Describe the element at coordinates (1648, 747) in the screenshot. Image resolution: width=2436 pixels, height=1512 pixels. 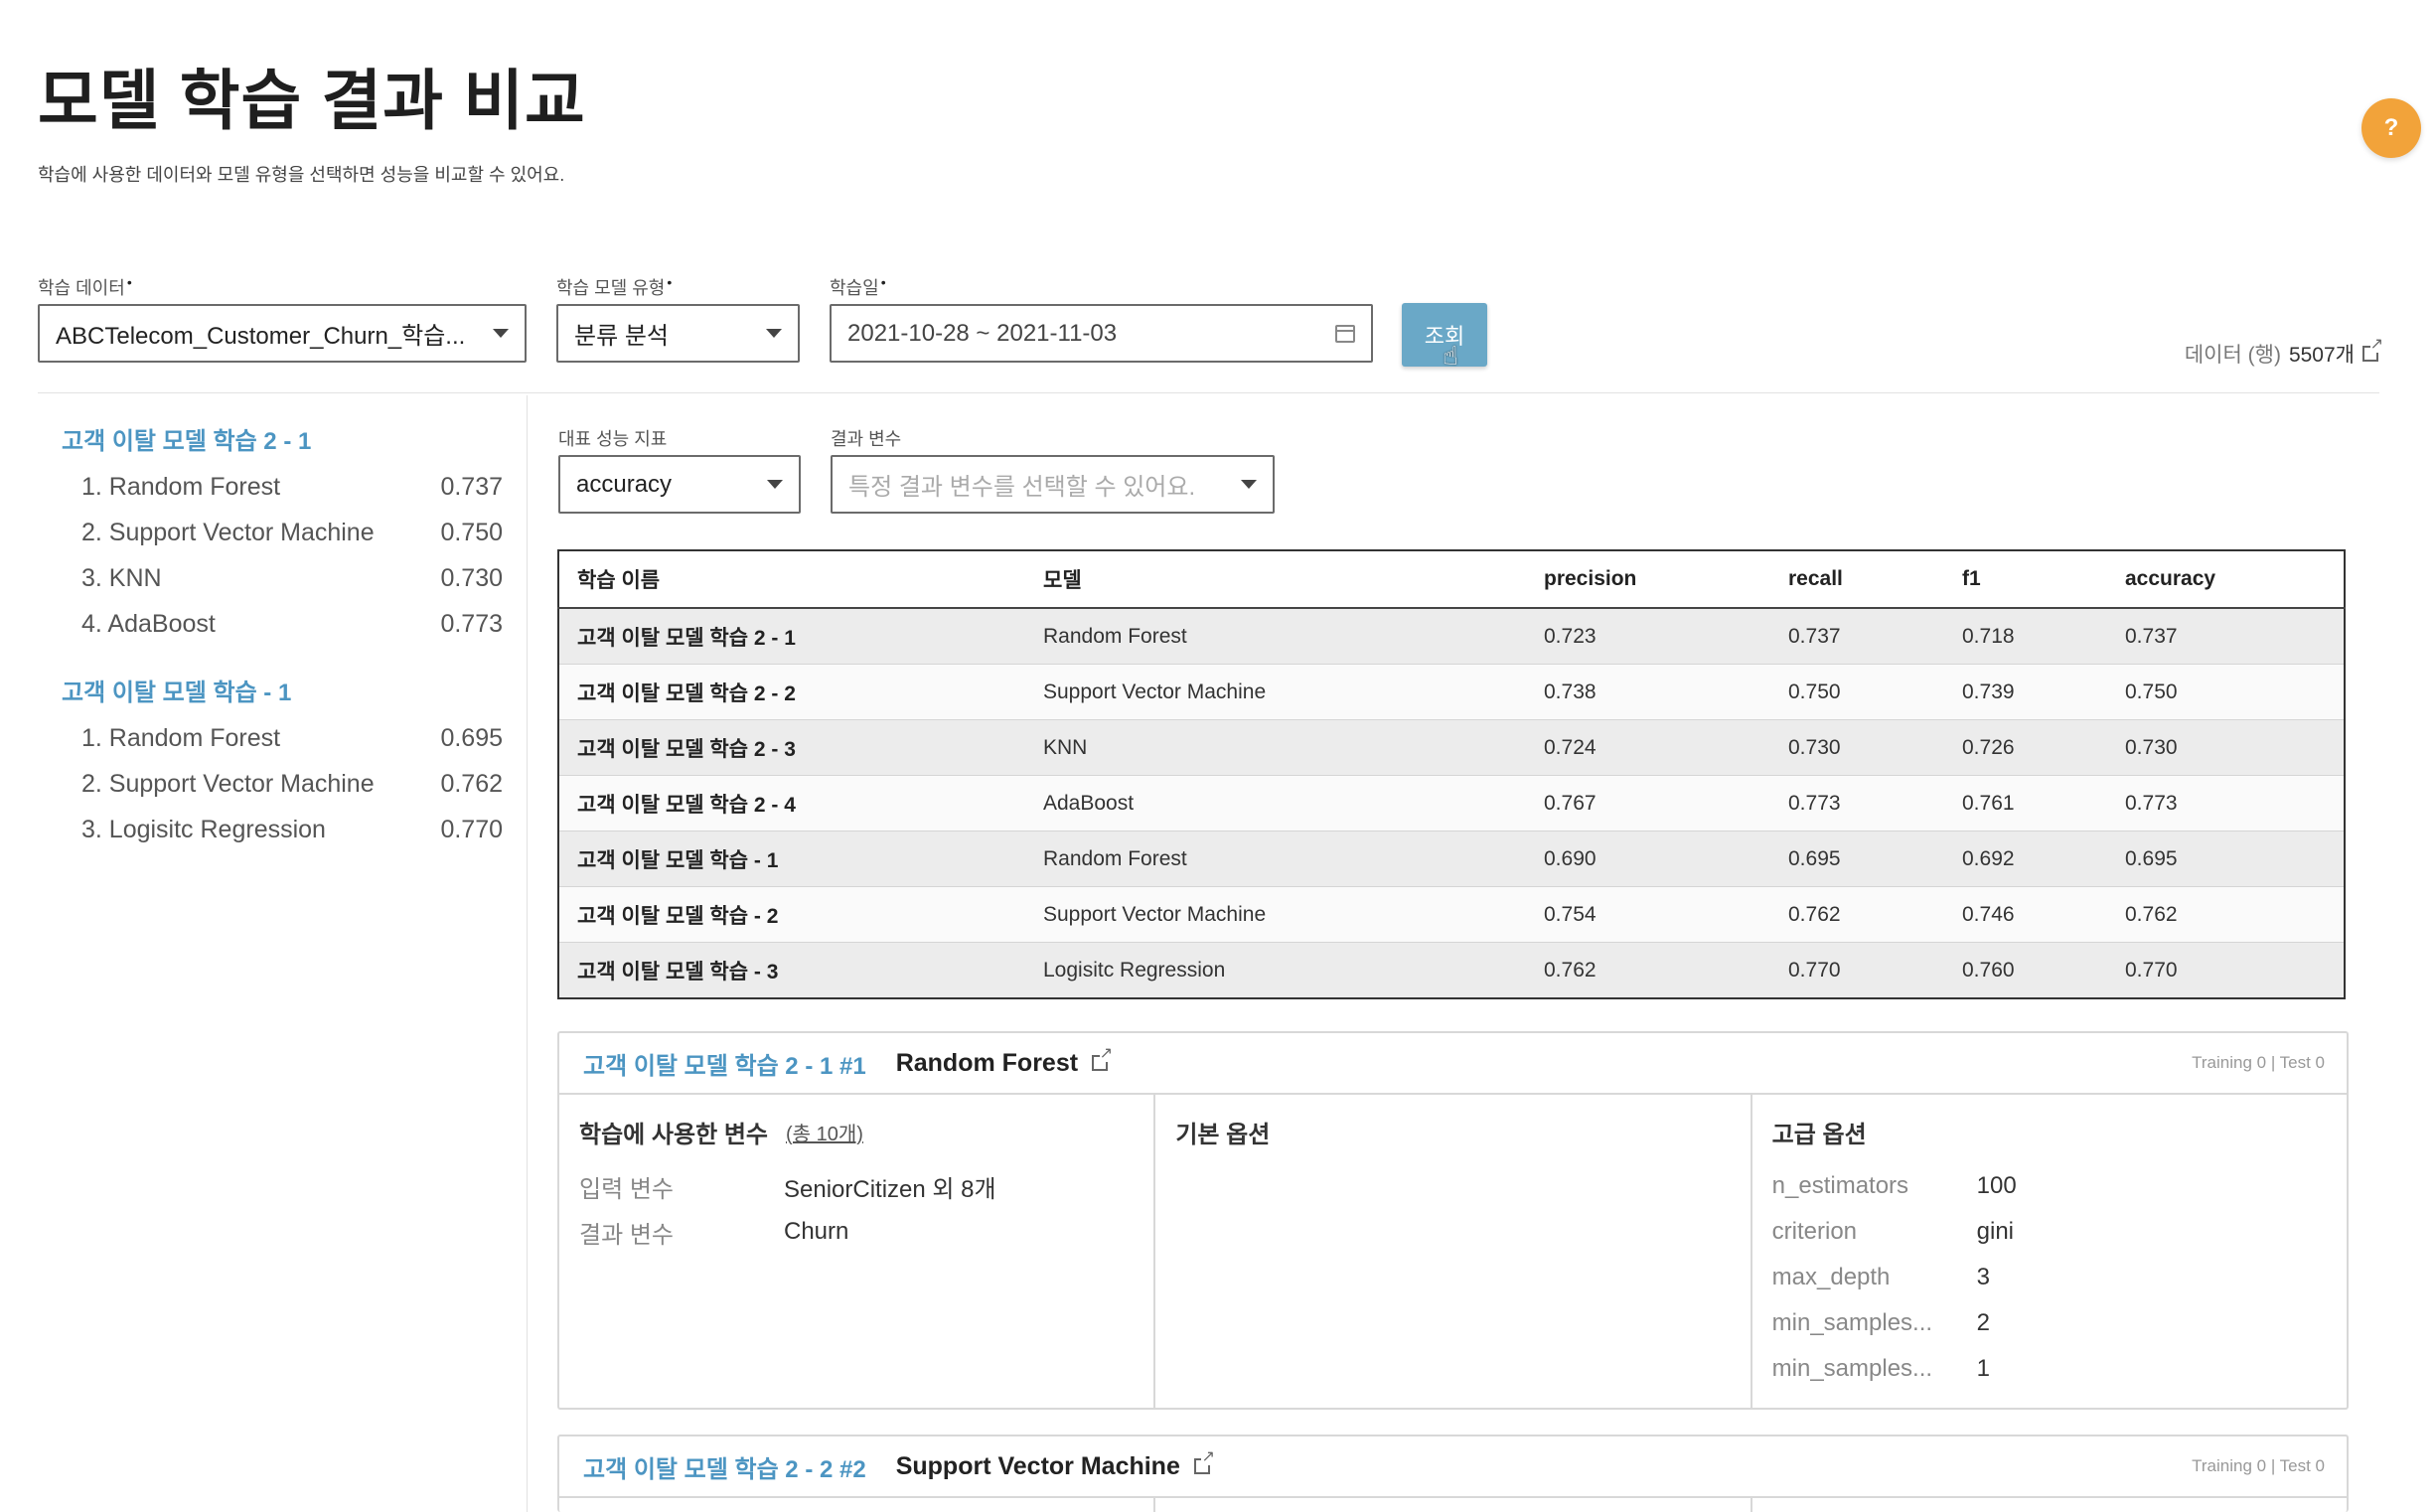
I see `cell-precision: 0.724` at that location.